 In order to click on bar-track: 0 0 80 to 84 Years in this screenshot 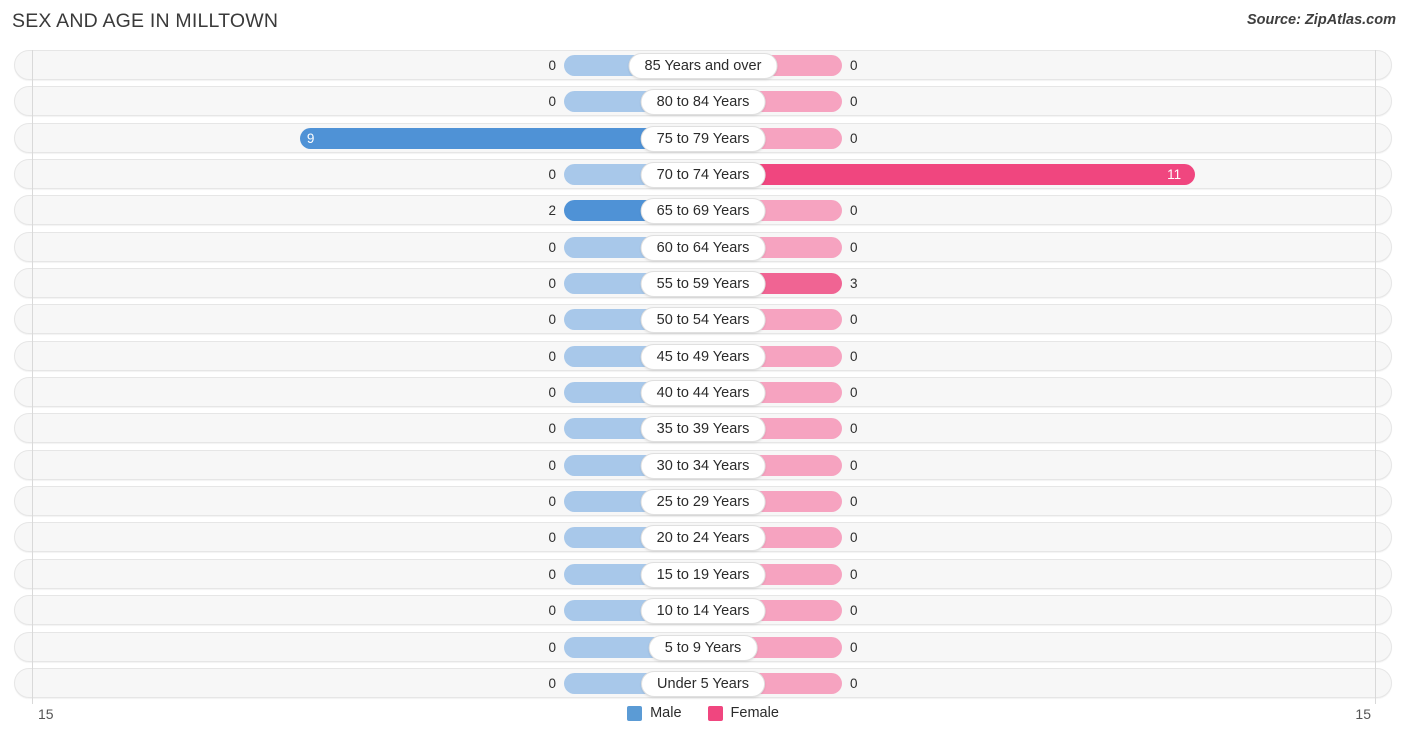, I will do `click(703, 101)`.